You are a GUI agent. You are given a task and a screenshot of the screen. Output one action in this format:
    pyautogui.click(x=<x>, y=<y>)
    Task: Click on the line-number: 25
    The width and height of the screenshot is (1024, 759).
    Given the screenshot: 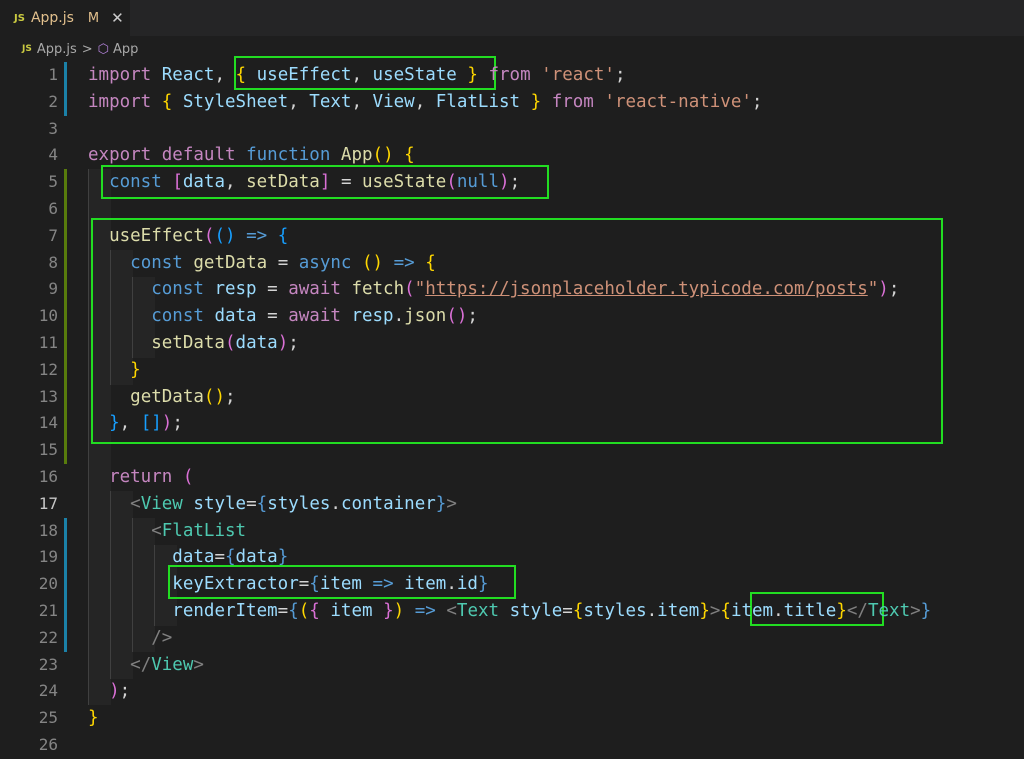 What is the action you would take?
    pyautogui.click(x=48, y=718)
    